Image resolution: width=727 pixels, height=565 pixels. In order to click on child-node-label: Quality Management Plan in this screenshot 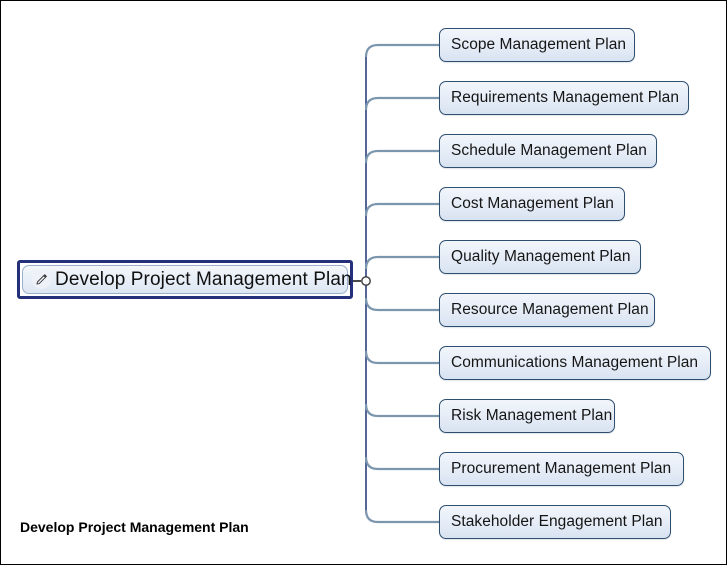, I will do `click(541, 256)`.